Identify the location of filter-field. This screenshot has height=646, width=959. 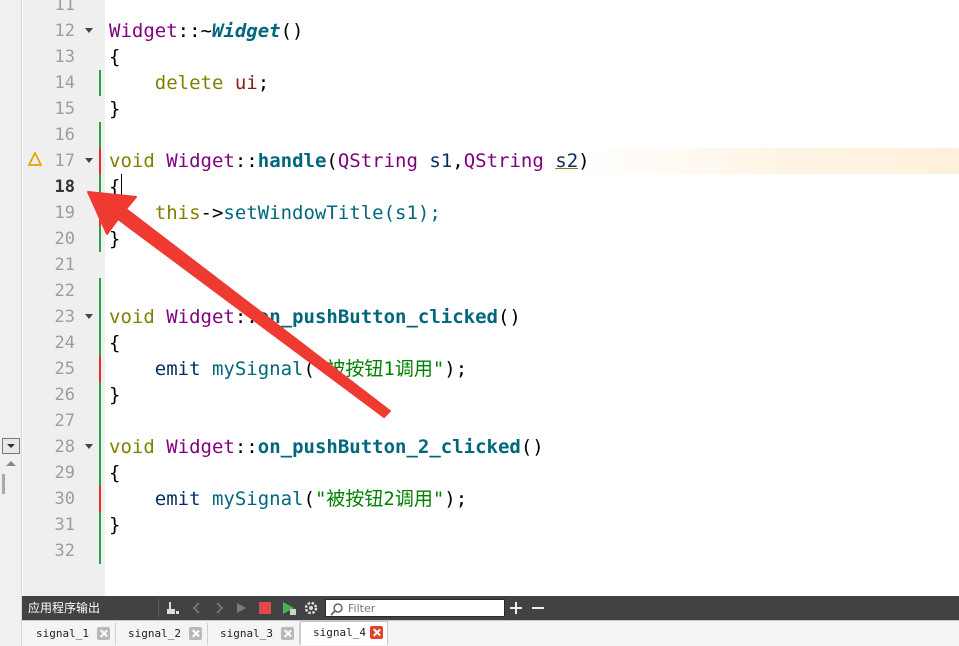
(415, 608).